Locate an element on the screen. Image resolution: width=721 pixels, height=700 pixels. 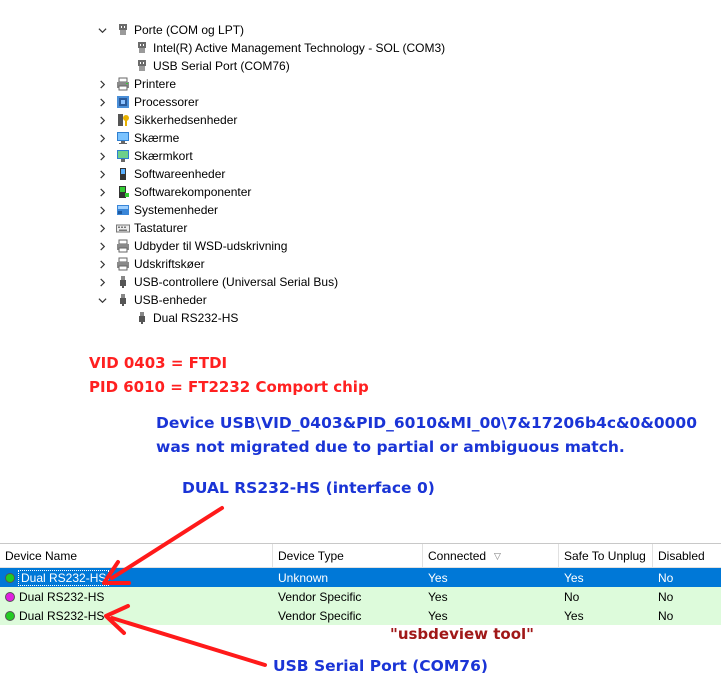
column-header-label: Device Type is located at coordinates (311, 556).